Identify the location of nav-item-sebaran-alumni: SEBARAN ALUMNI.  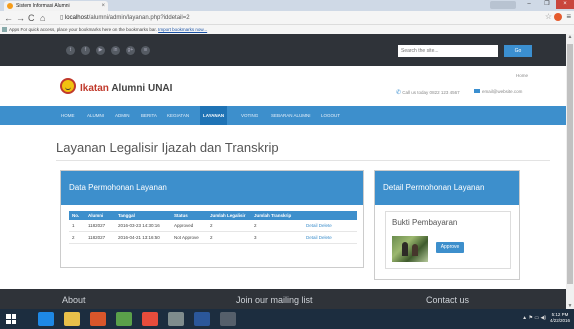
(291, 115).